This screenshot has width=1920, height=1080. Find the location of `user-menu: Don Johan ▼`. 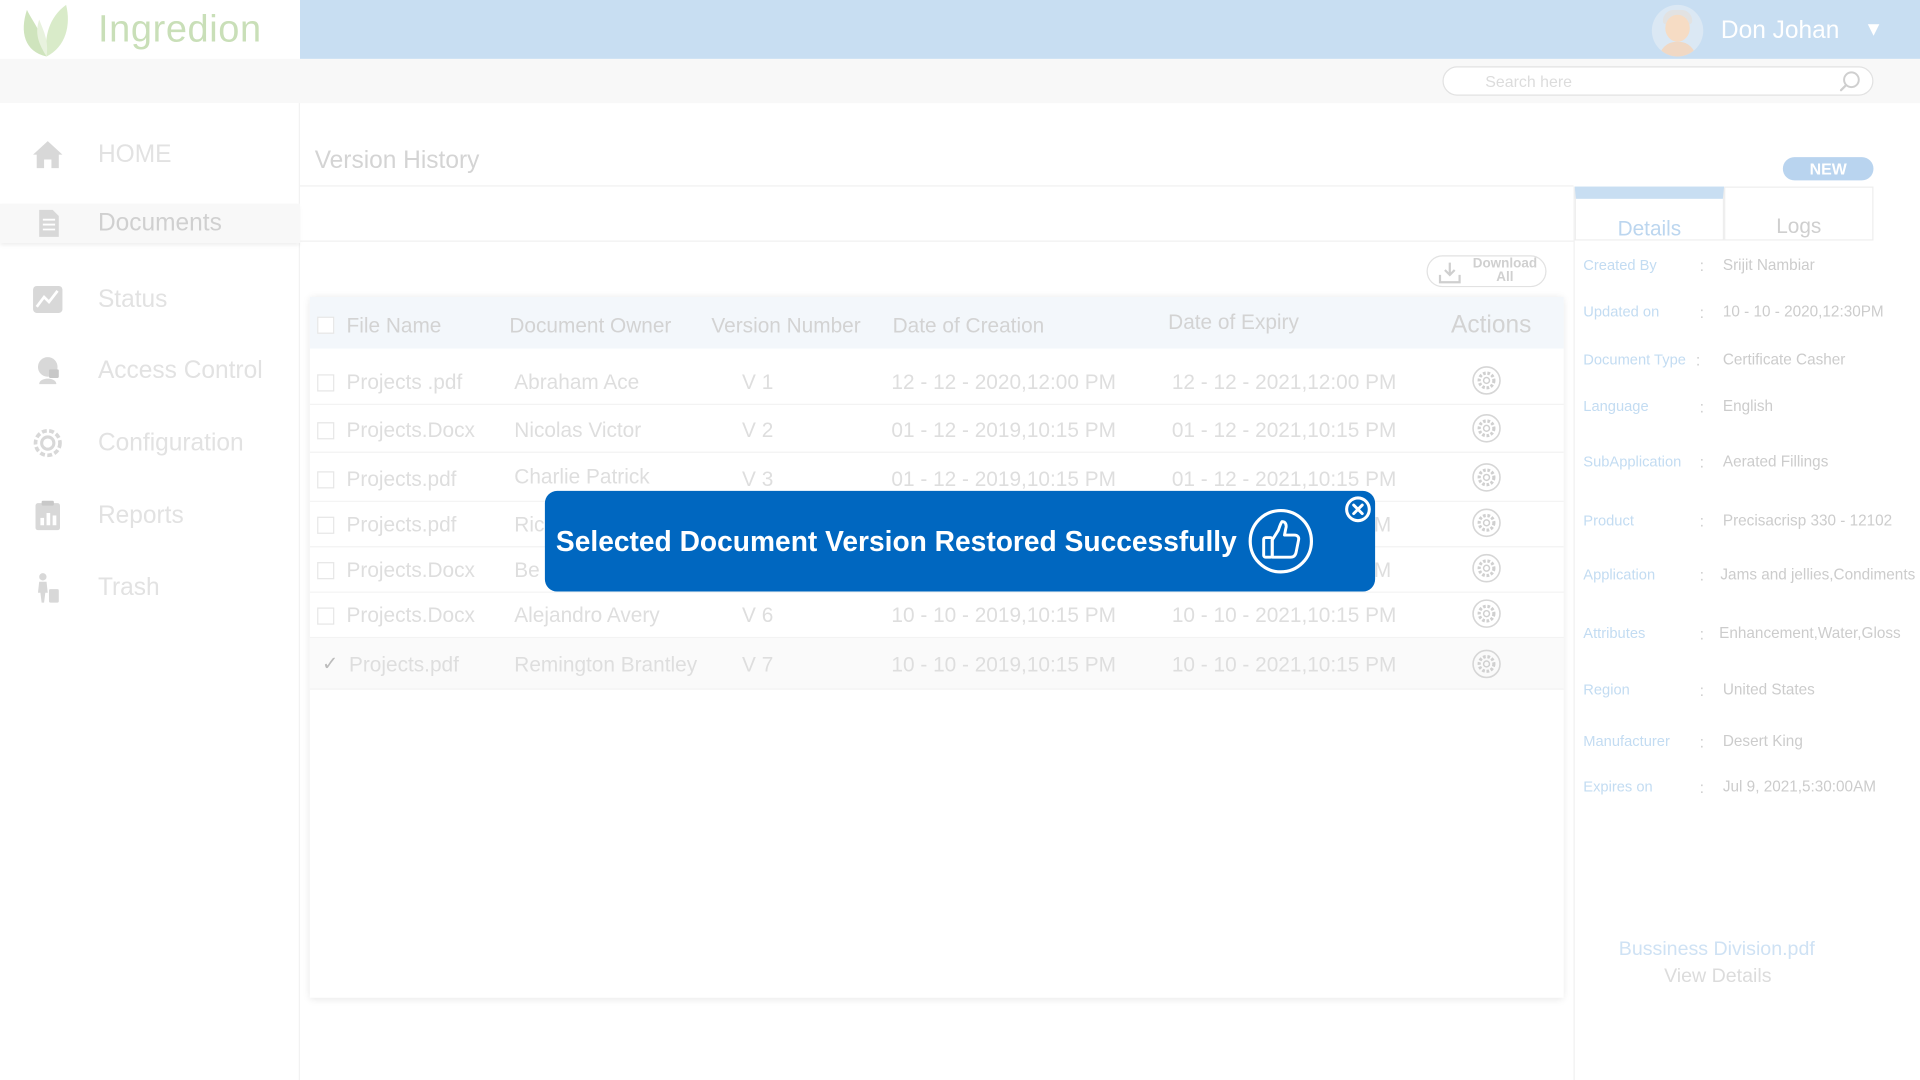

user-menu: Don Johan ▼ is located at coordinates (1767, 30).